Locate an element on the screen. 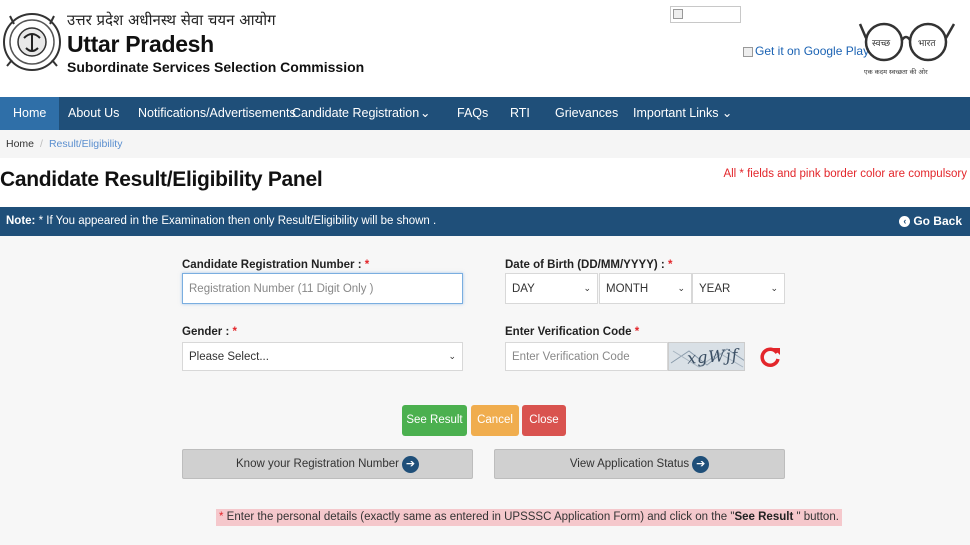 The image size is (970, 545). nav-about-us: About Us is located at coordinates (93, 113).